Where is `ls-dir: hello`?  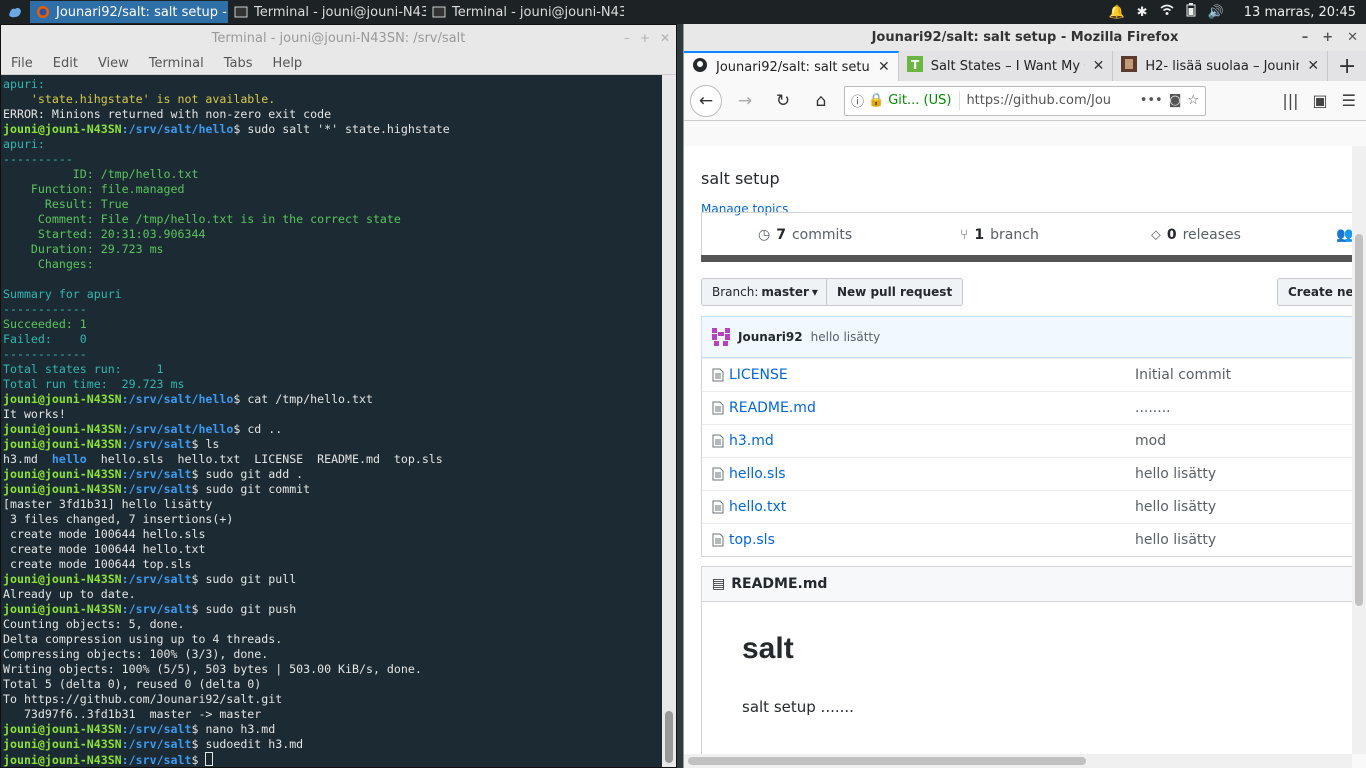
ls-dir: hello is located at coordinates (69, 459).